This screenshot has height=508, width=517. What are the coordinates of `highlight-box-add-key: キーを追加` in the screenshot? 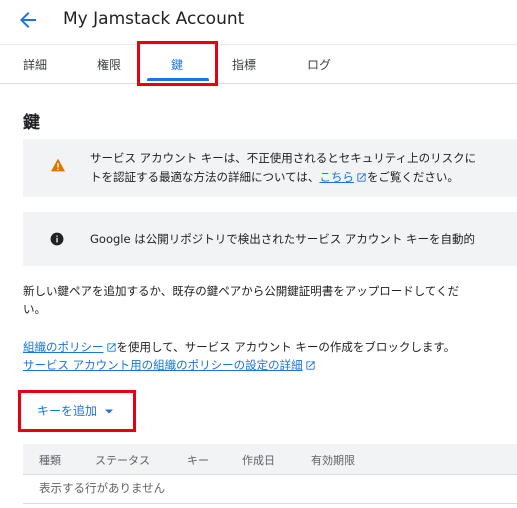 It's located at (77, 411).